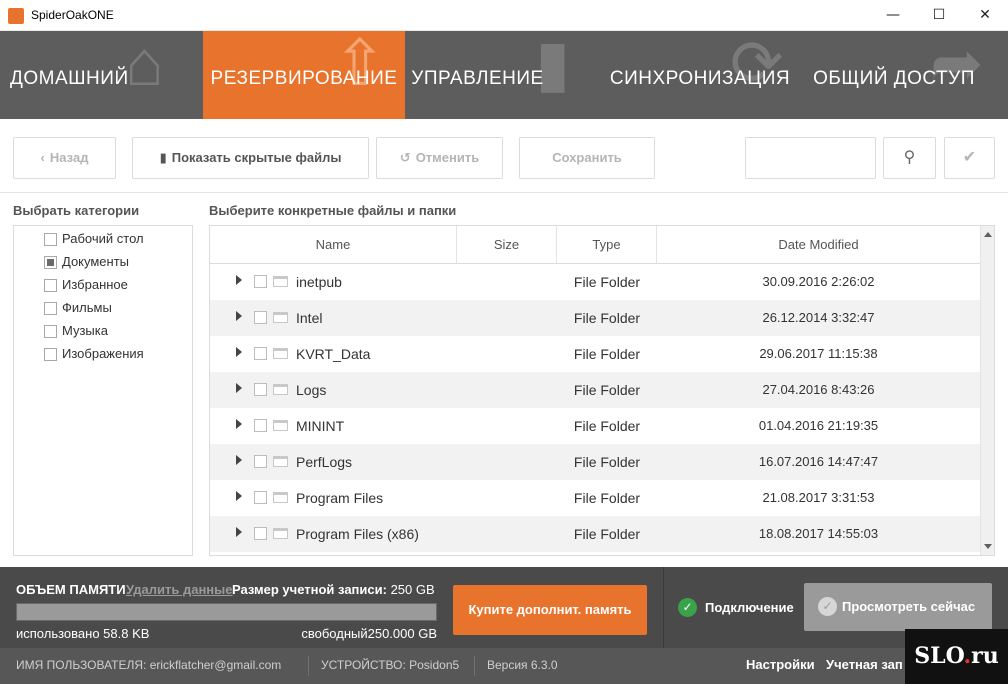 This screenshot has width=1008, height=684. What do you see at coordinates (477, 78) in the screenshot?
I see `tab-manage-label: УПРАВЛЕНИЕ` at bounding box center [477, 78].